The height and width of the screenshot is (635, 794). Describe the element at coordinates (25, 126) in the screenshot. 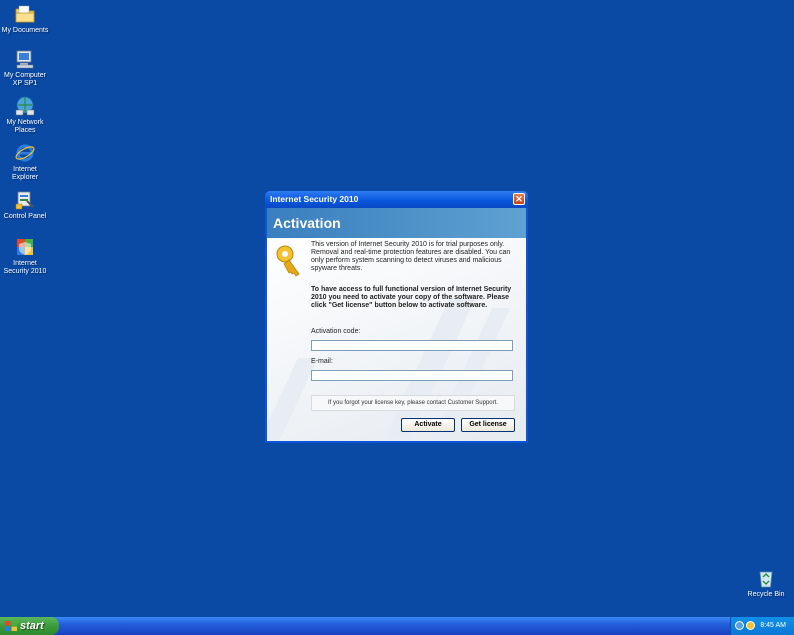

I see `desktop-icon-label: My Network Places` at that location.